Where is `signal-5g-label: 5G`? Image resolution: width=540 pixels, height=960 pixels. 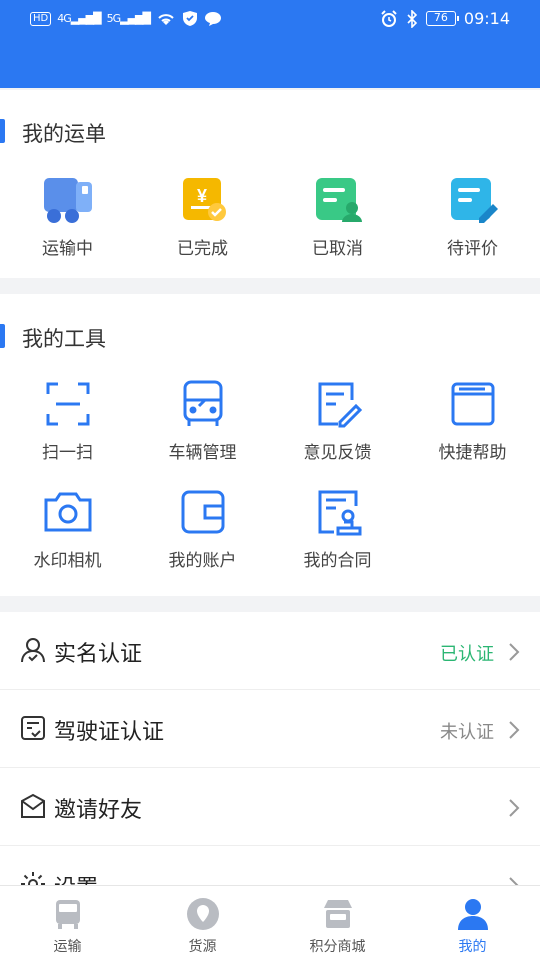
signal-5g-label: 5G is located at coordinates (113, 18).